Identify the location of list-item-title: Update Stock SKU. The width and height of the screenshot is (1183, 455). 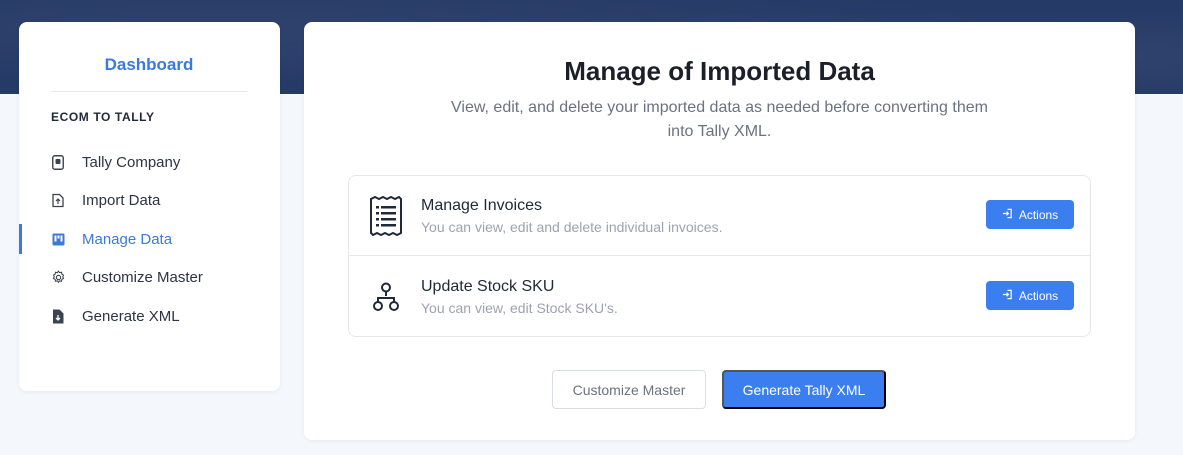
(488, 286).